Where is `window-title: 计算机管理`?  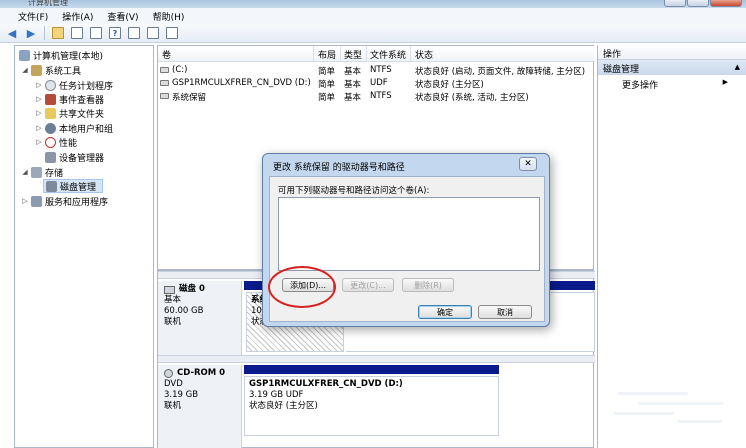
window-title: 计算机管理 is located at coordinates (48, 3).